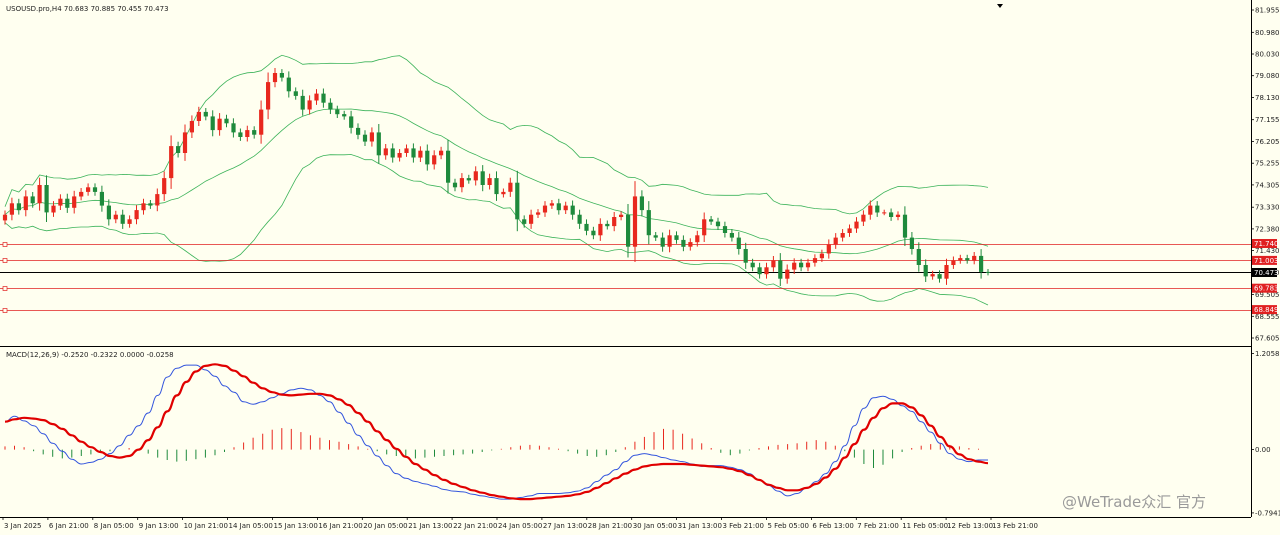  I want to click on time-tick-label: 3 Feb 21:00, so click(743, 526).